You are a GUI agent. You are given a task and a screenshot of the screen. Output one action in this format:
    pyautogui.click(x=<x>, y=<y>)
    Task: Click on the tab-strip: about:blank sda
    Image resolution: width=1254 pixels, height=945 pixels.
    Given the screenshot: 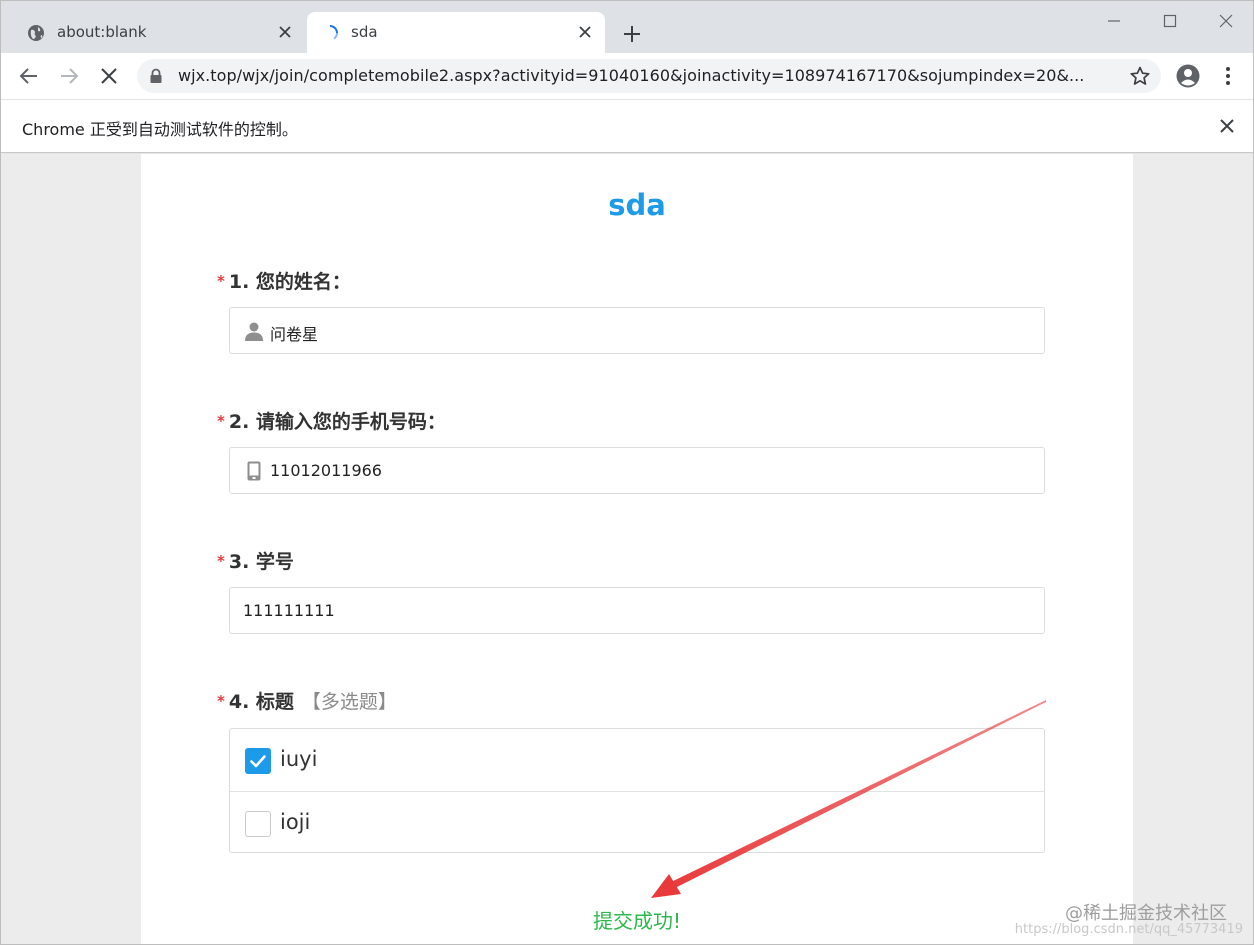 What is the action you would take?
    pyautogui.click(x=627, y=27)
    